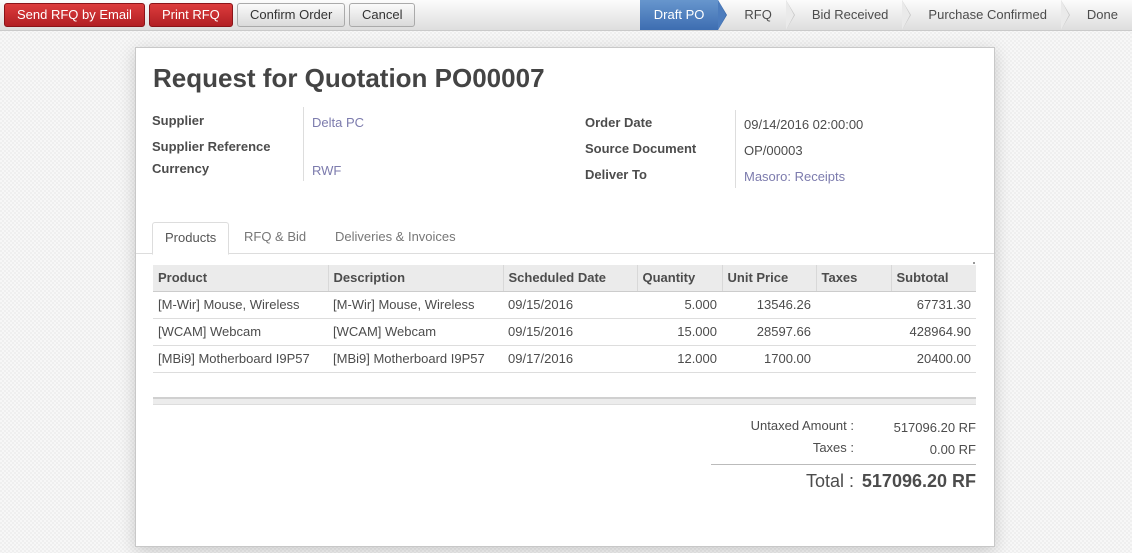 This screenshot has height=553, width=1132. Describe the element at coordinates (291, 15) in the screenshot. I see `confirm-order-button: Confirm Order` at that location.